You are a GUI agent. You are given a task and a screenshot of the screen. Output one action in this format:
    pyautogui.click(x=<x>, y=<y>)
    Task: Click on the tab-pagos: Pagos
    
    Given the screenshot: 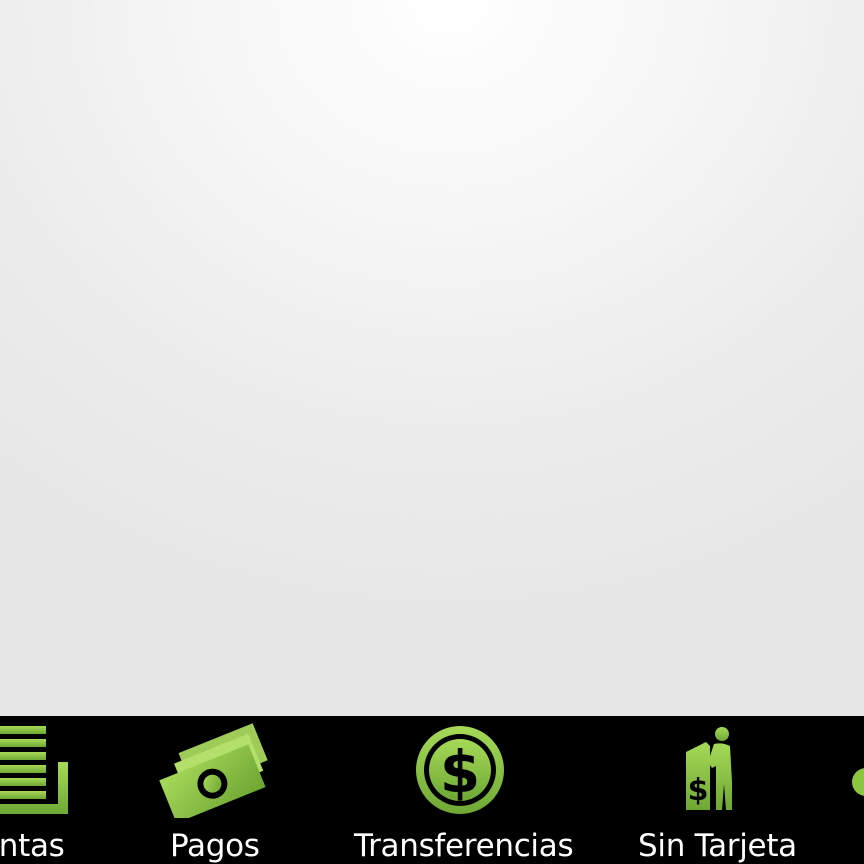 What is the action you would take?
    pyautogui.click(x=218, y=790)
    